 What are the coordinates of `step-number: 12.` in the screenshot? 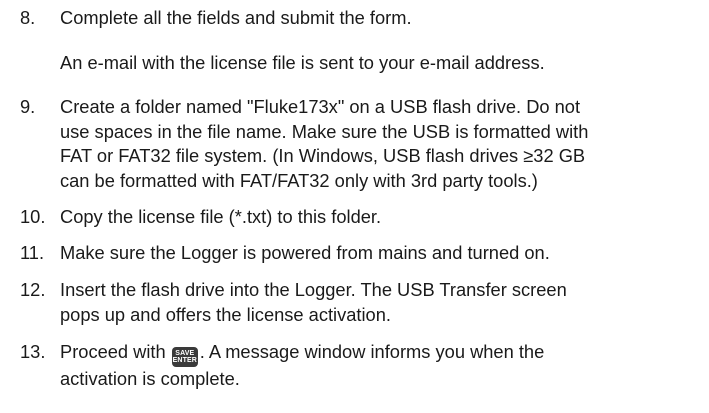 It's located at (33, 289).